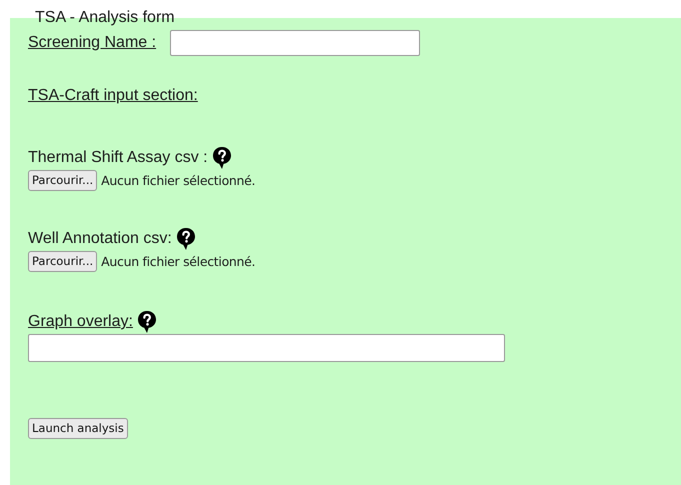 Image resolution: width=681 pixels, height=485 pixels. I want to click on launch-analysis-button: Launch analysis, so click(78, 428).